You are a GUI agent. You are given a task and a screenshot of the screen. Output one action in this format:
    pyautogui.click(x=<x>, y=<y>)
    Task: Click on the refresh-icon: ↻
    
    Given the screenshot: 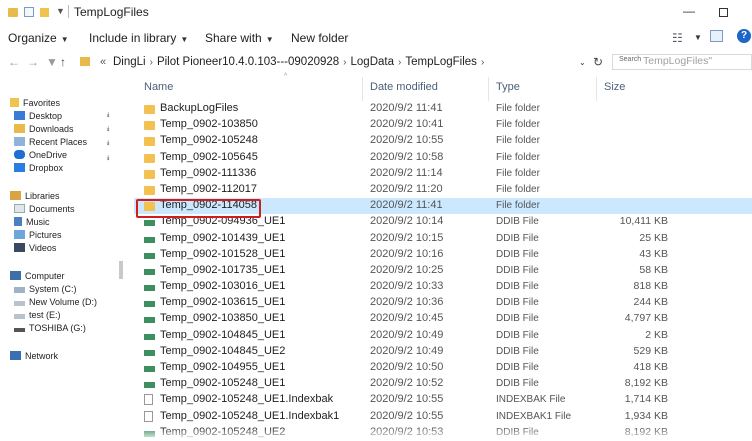 What is the action you would take?
    pyautogui.click(x=598, y=62)
    